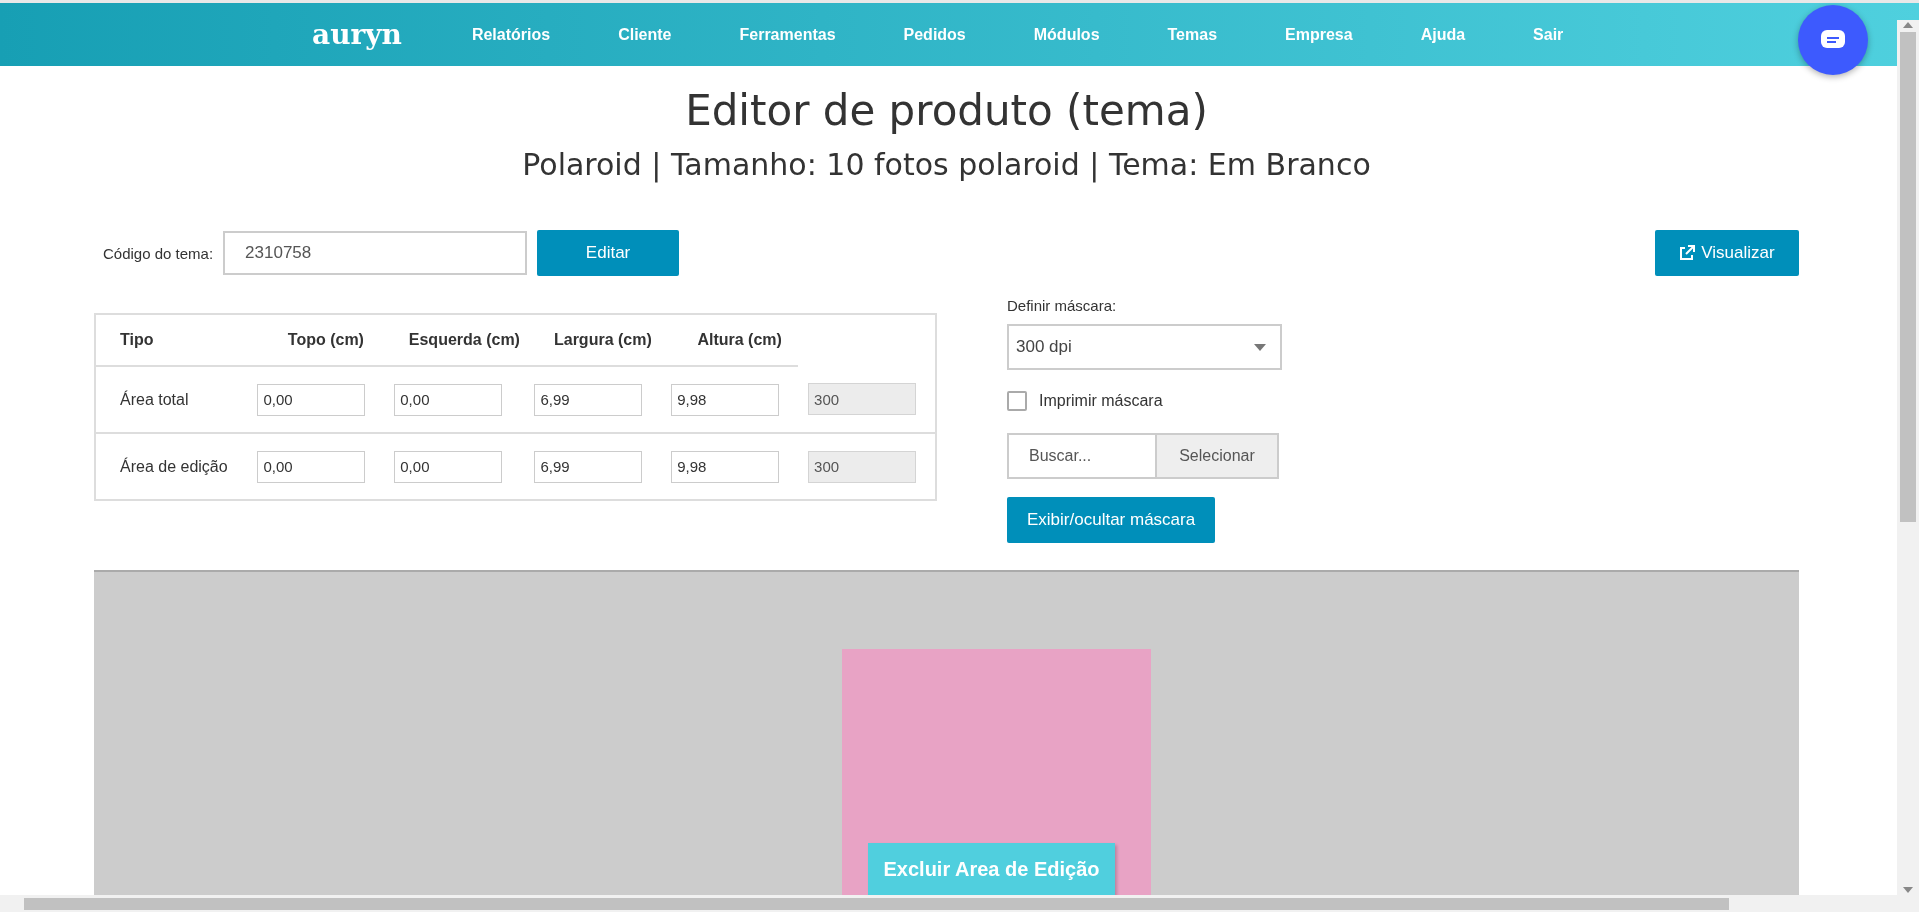  What do you see at coordinates (1218, 456) in the screenshot?
I see `select-file-button: Selecionar` at bounding box center [1218, 456].